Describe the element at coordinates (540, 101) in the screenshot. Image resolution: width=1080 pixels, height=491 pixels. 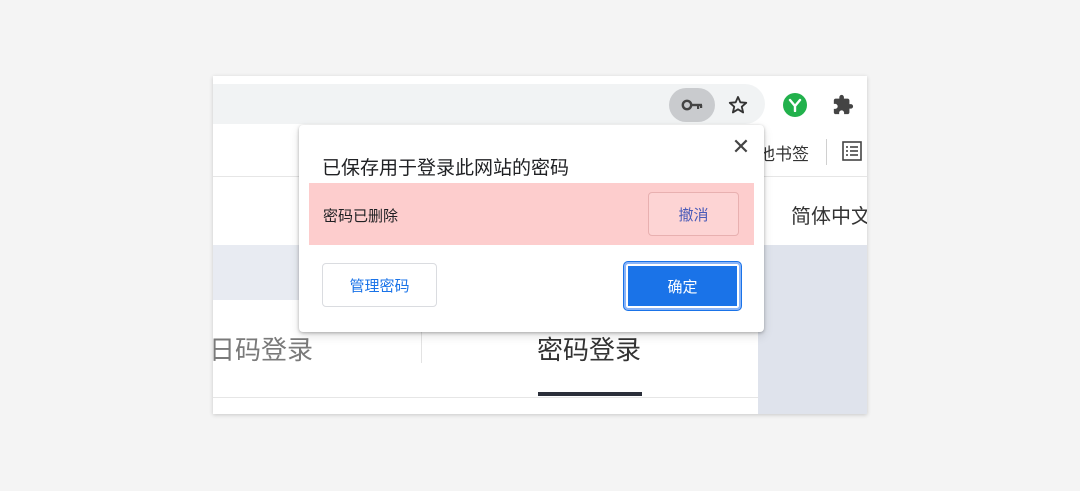
I see `browser-toolbar` at that location.